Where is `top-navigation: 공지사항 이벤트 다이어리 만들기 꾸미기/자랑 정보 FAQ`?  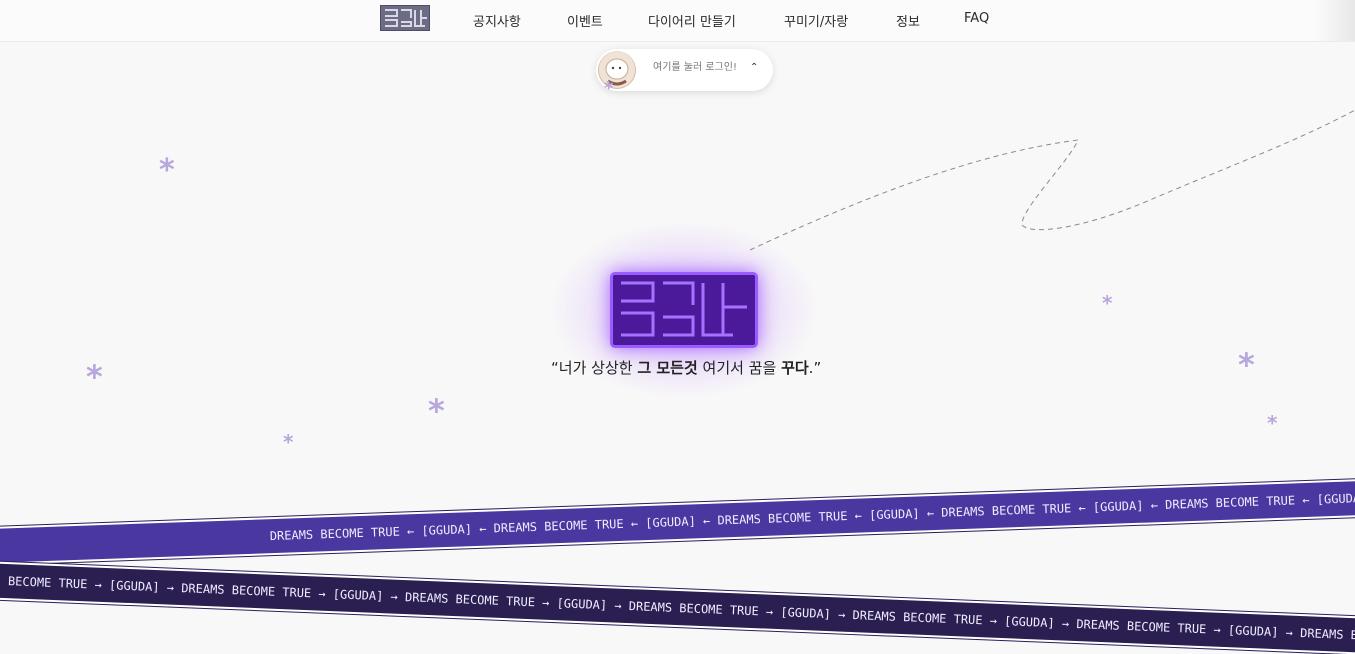
top-navigation: 공지사항 이벤트 다이어리 만들기 꾸미기/자랑 정보 FAQ is located at coordinates (677, 21).